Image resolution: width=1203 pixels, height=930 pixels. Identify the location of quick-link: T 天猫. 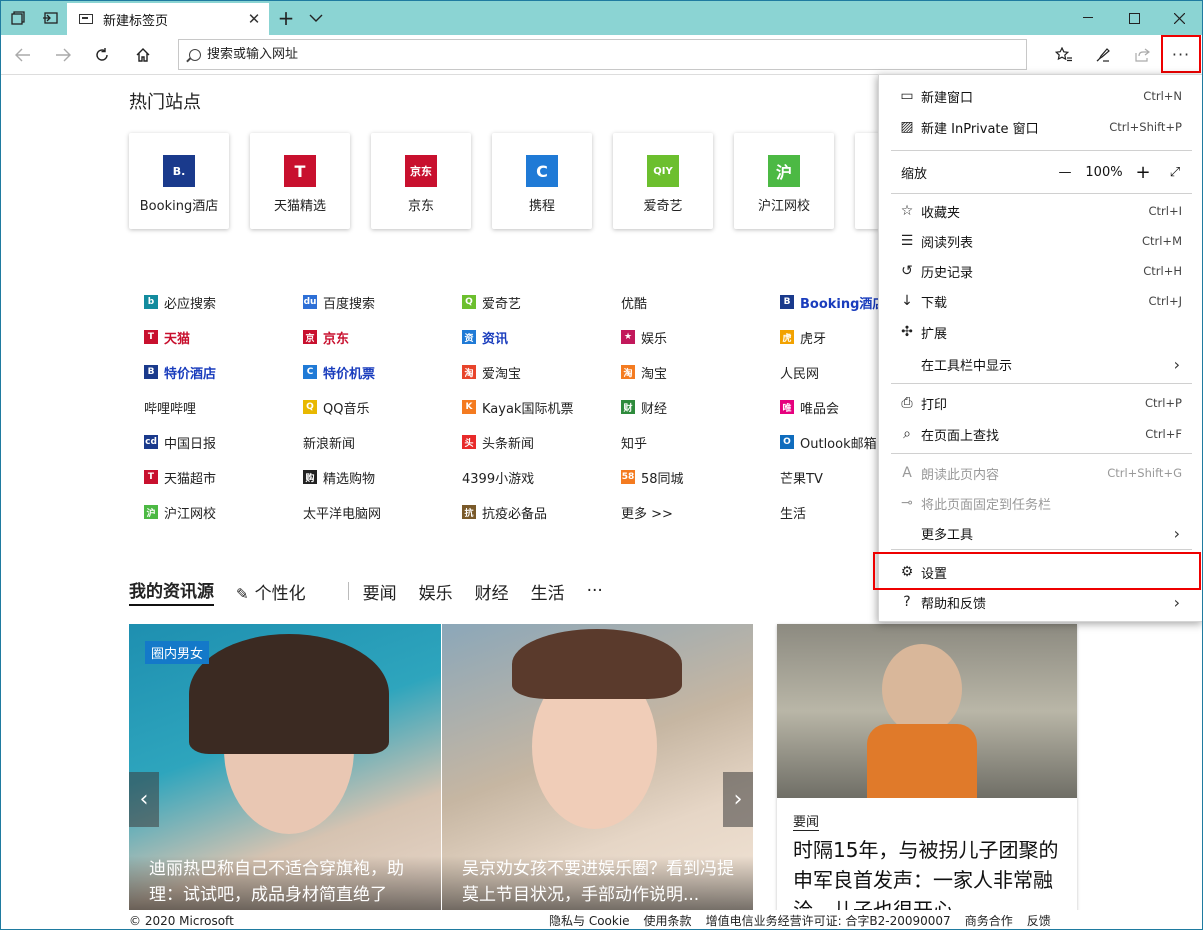
(167, 337).